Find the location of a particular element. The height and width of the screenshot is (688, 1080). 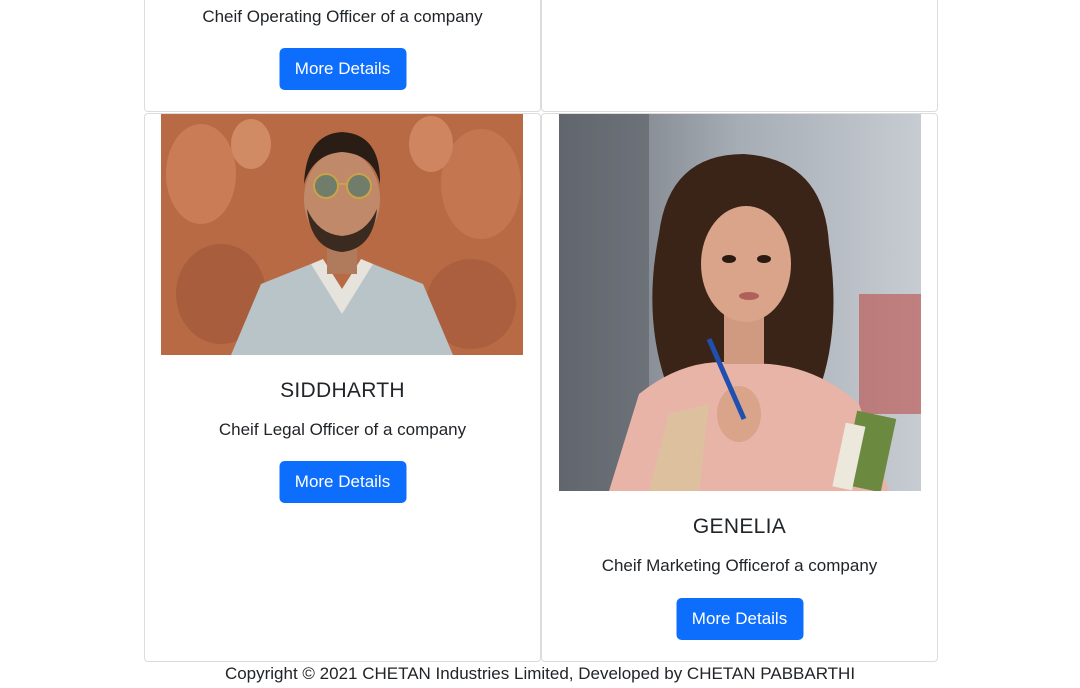

card-name: SIDDHARTH is located at coordinates (342, 390).